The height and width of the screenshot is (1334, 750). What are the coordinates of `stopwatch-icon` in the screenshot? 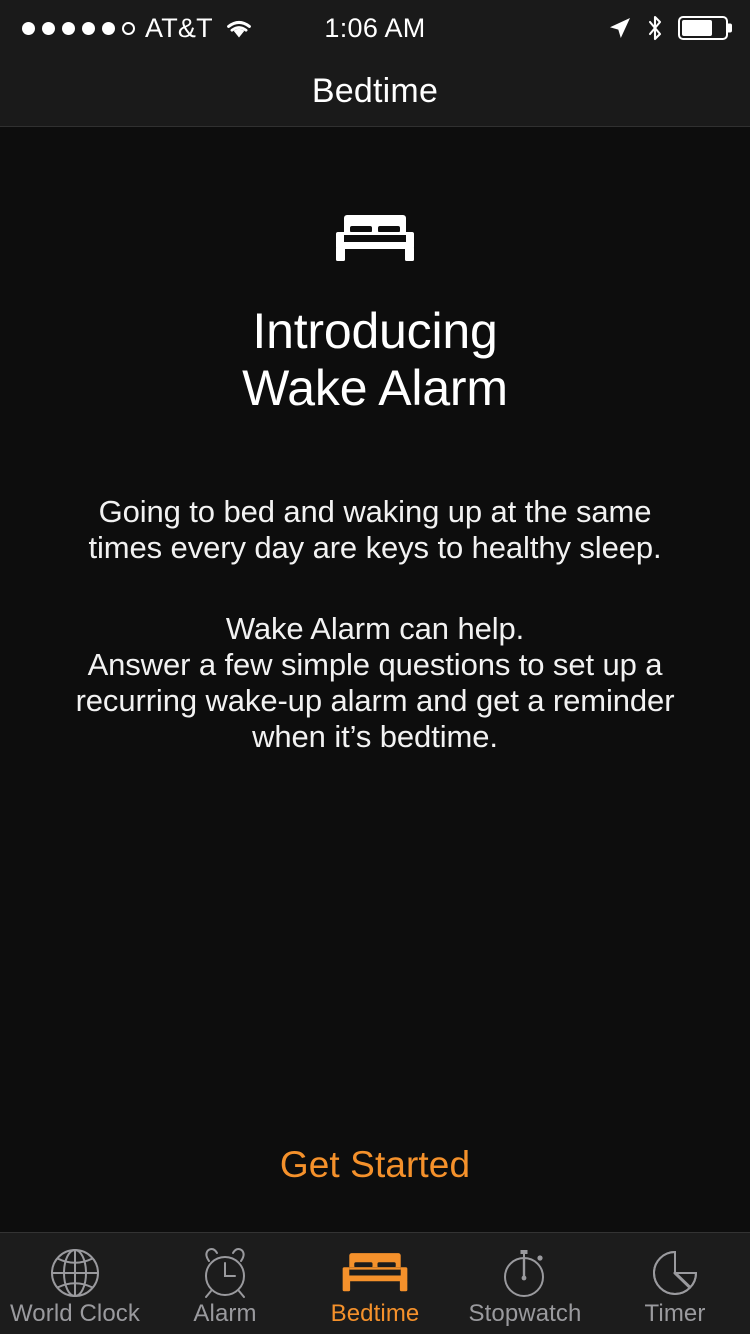 It's located at (525, 1273).